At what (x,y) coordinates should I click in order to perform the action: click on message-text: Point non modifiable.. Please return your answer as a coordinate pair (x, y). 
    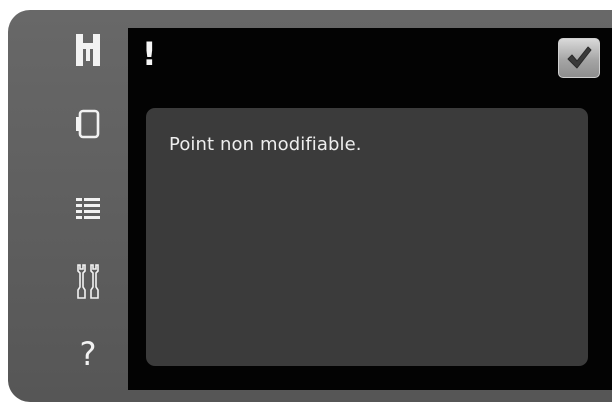
    Looking at the image, I should click on (265, 144).